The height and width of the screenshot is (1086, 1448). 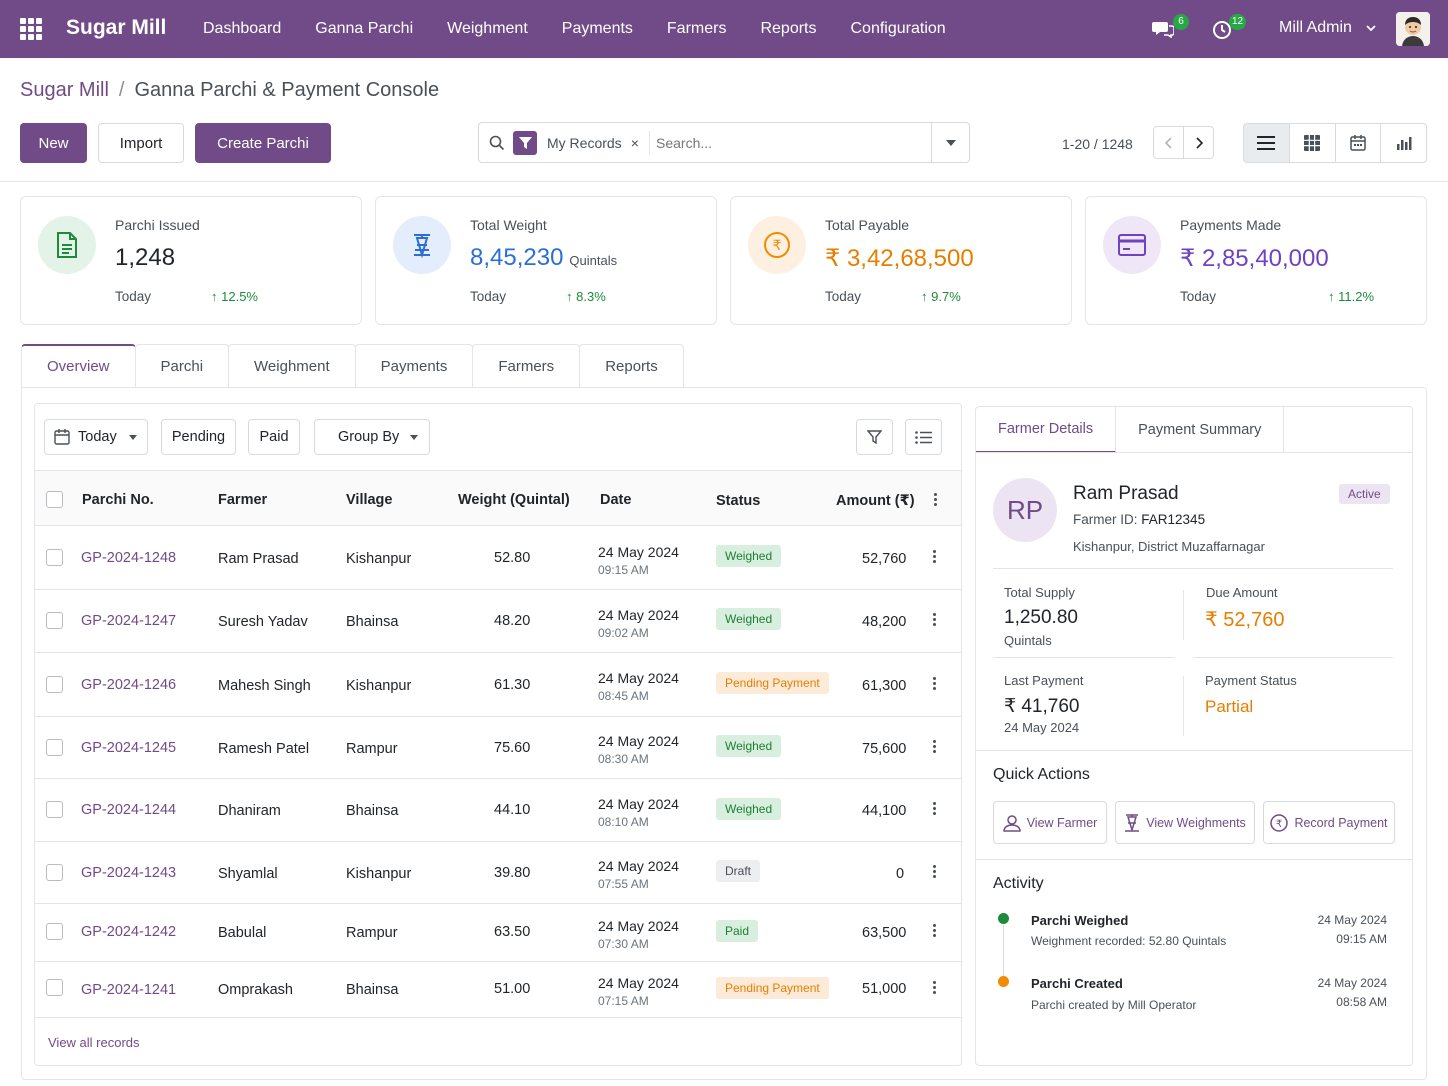 I want to click on menu-item-reports: Reports, so click(x=788, y=29).